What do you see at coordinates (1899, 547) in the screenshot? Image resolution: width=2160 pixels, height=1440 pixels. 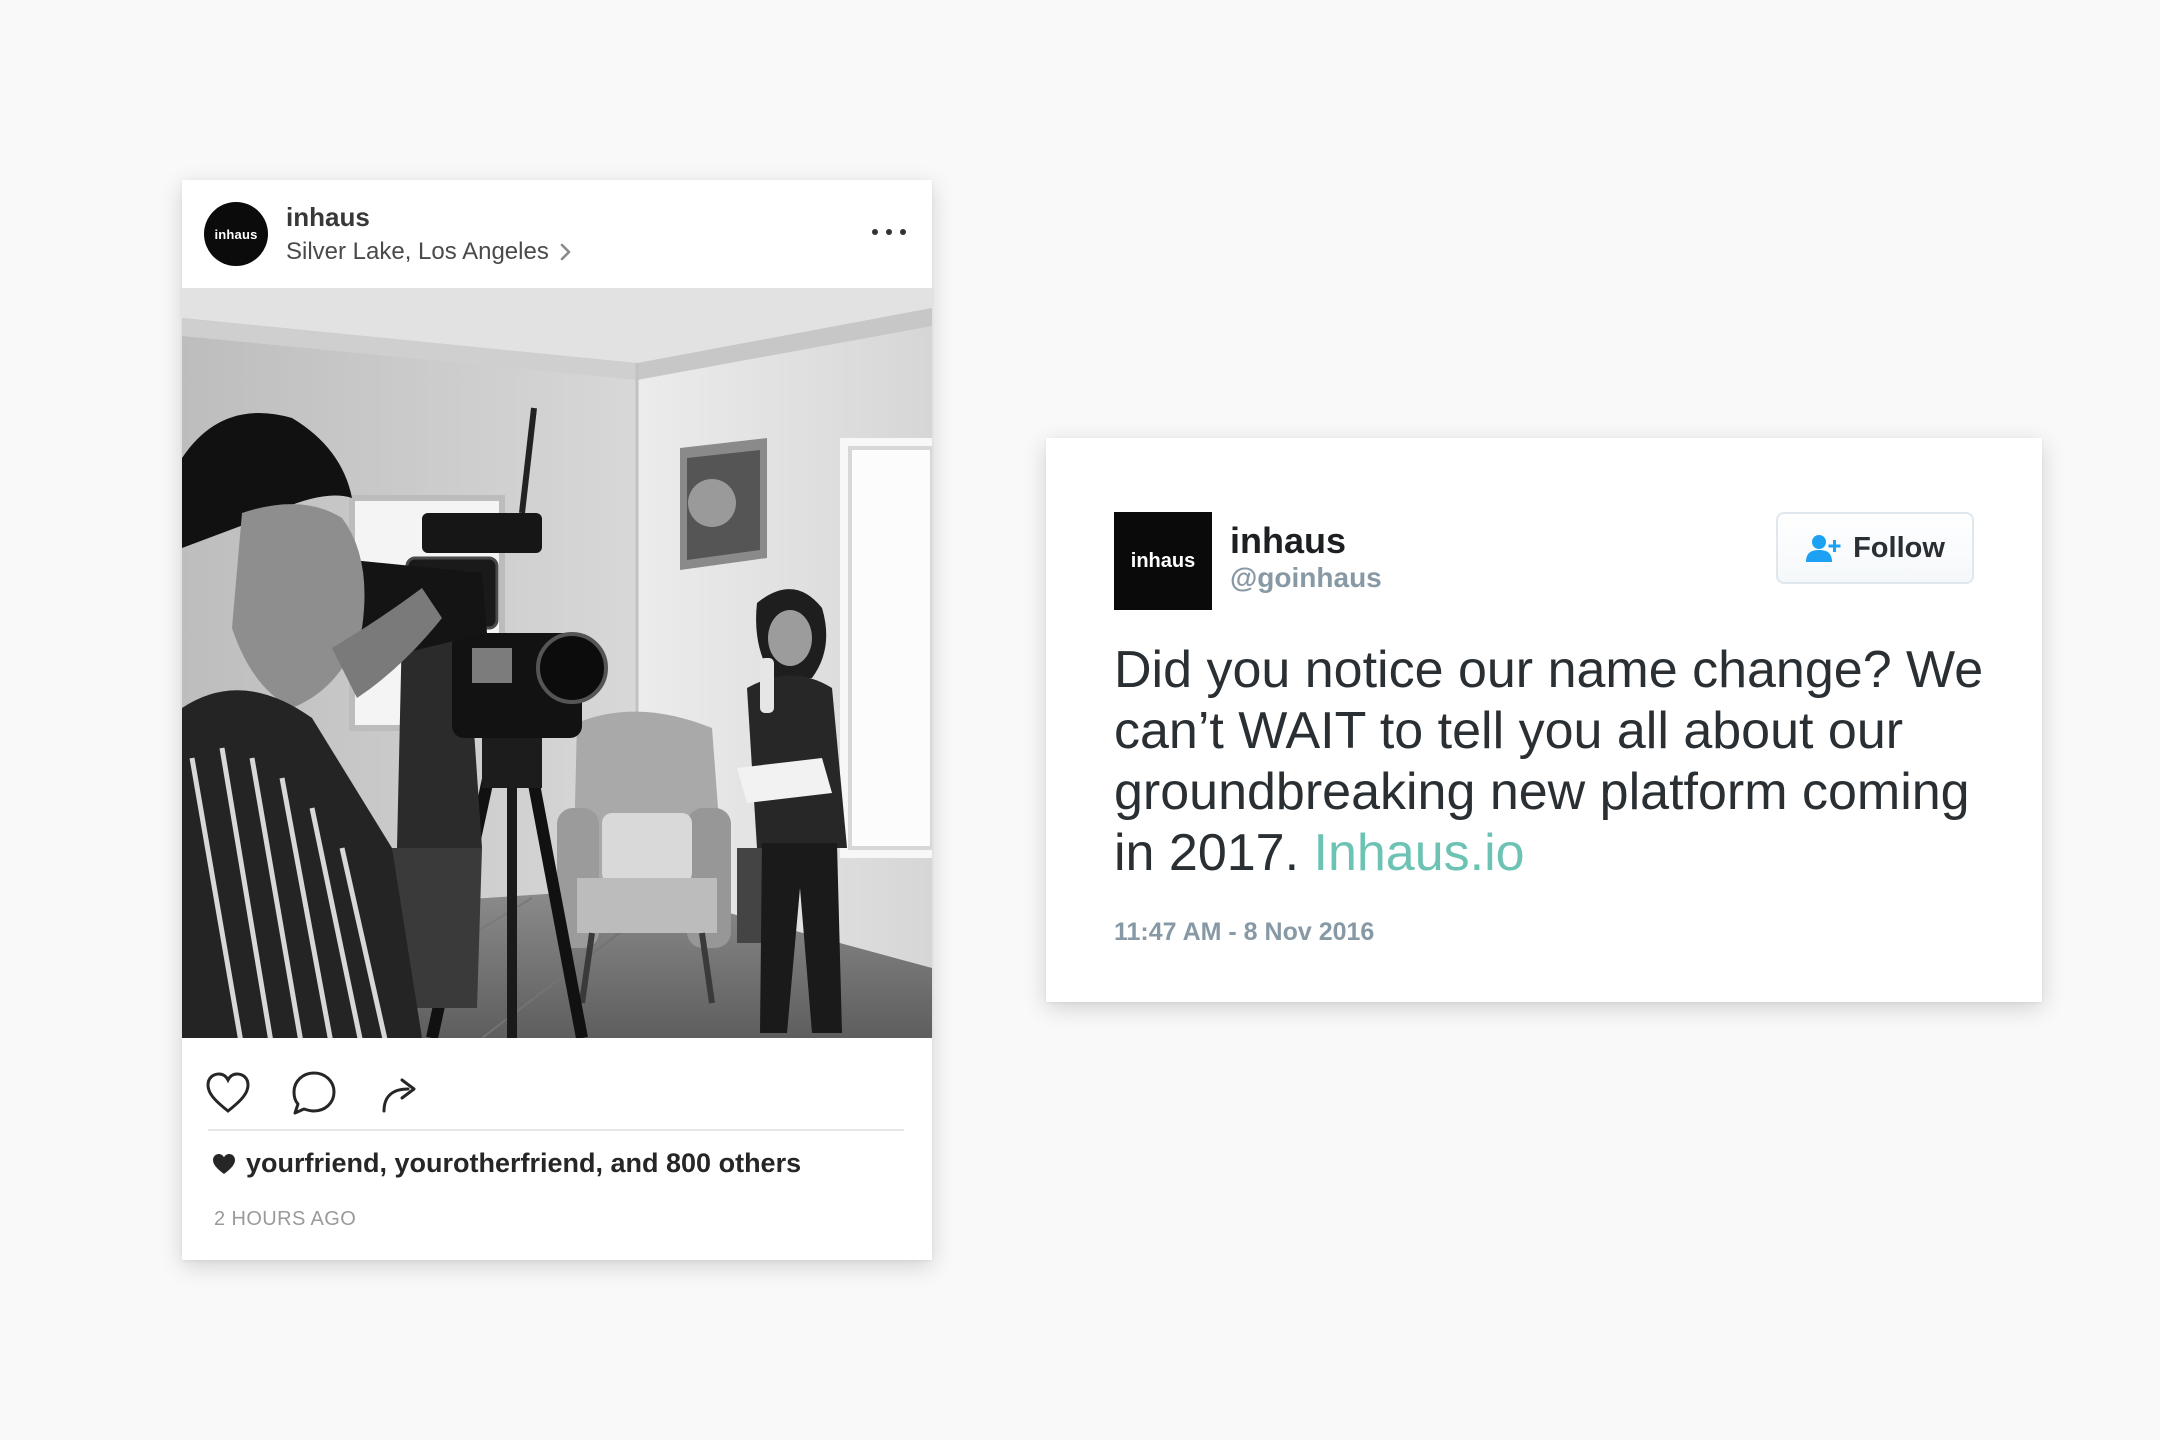 I see `follow-button-label: Follow` at bounding box center [1899, 547].